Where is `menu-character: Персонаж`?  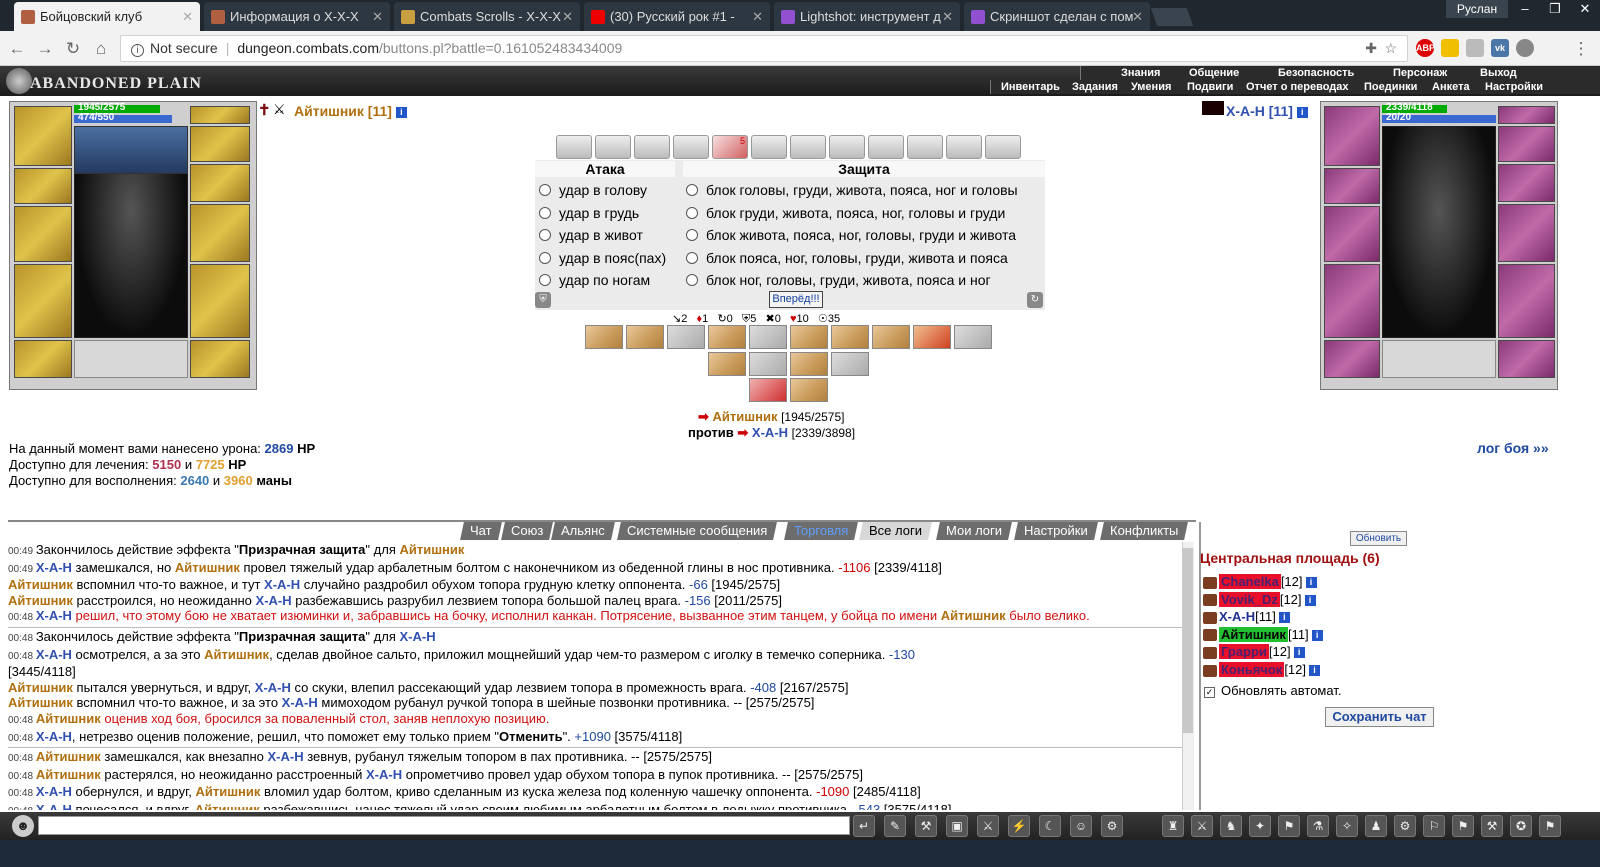 menu-character: Персонаж is located at coordinates (1420, 73).